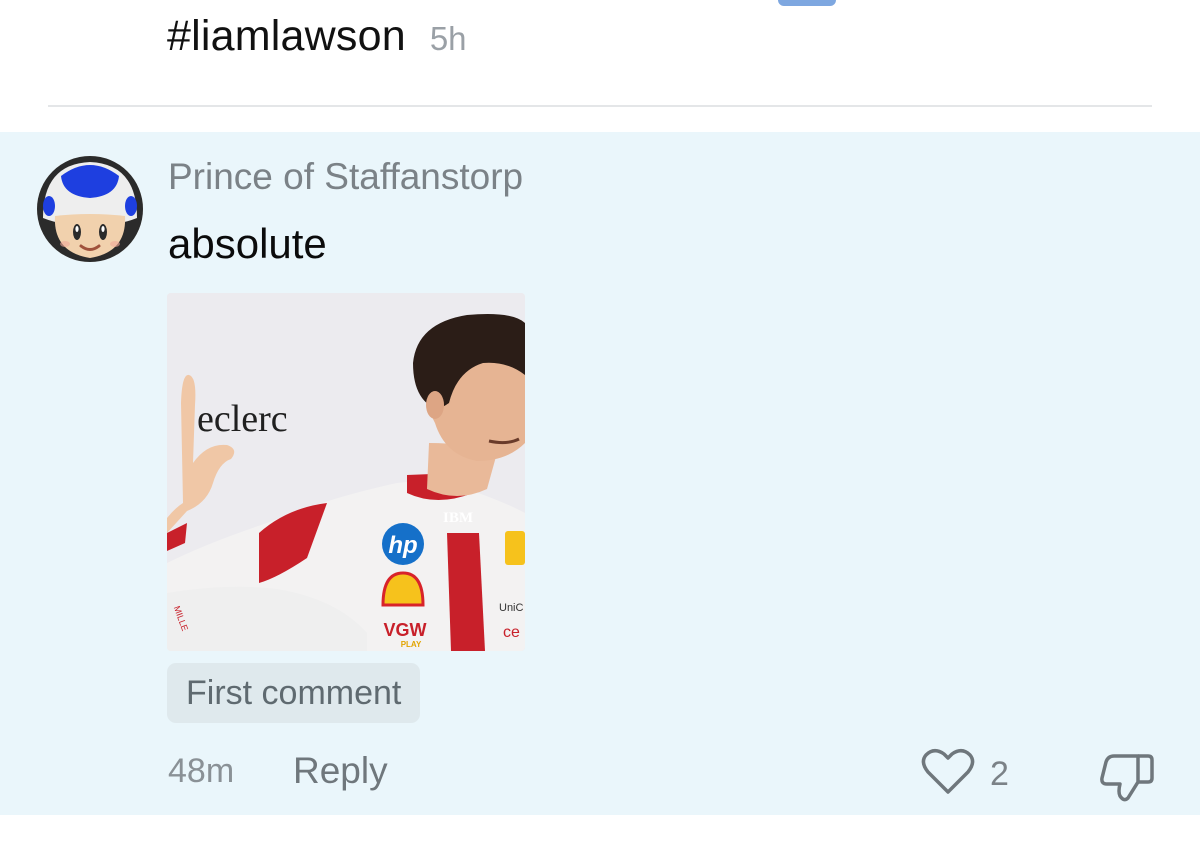 The image size is (1200, 847). I want to click on hp-logo: hp, so click(402, 545).